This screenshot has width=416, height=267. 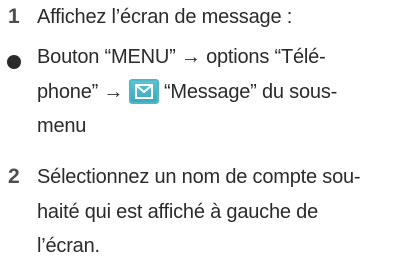 I want to click on sub-step-line-2-end: “Message” du sous-, so click(x=250, y=91).